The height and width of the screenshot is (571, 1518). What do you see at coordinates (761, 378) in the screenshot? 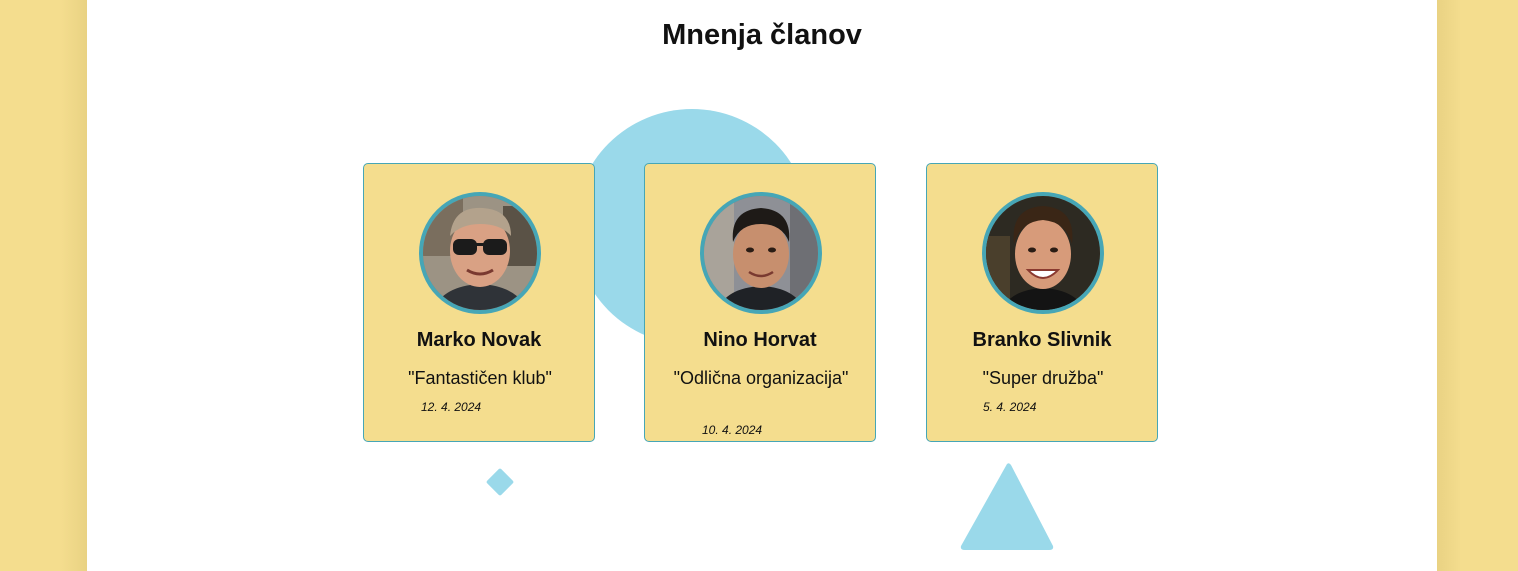
I see `member-quote: "Odlična organizacija"` at bounding box center [761, 378].